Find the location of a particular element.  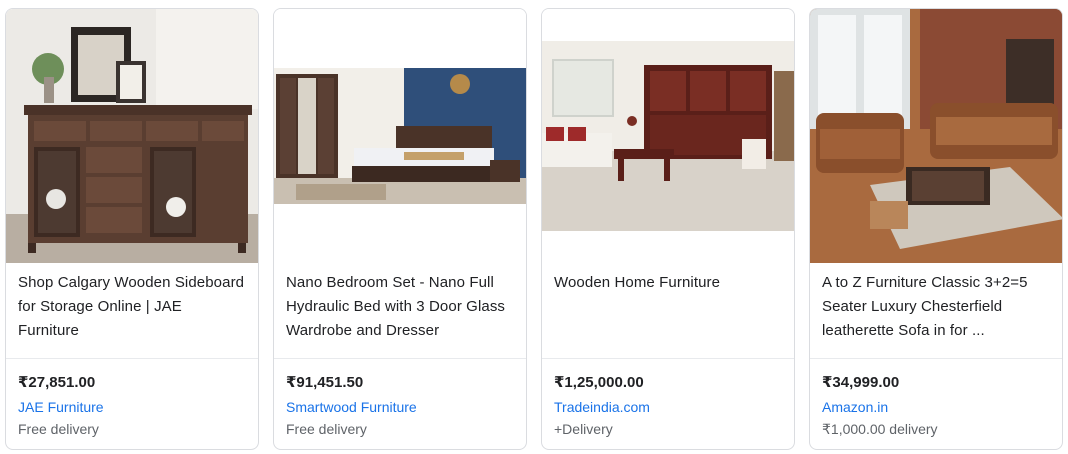

delivery-info: +Delivery is located at coordinates (583, 429).